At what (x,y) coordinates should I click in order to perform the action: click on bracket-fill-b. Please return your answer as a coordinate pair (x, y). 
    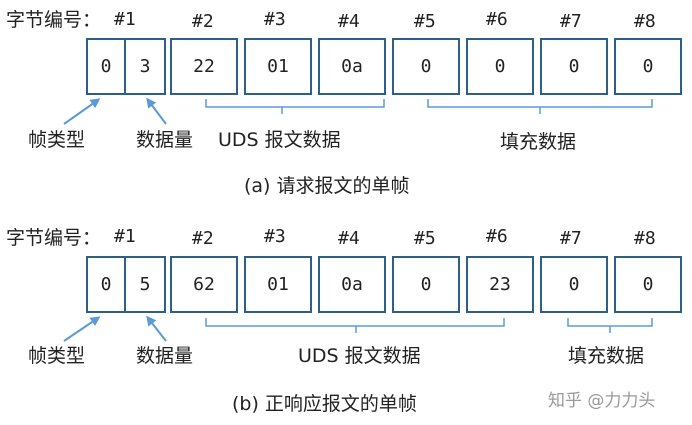
    Looking at the image, I should click on (610, 325).